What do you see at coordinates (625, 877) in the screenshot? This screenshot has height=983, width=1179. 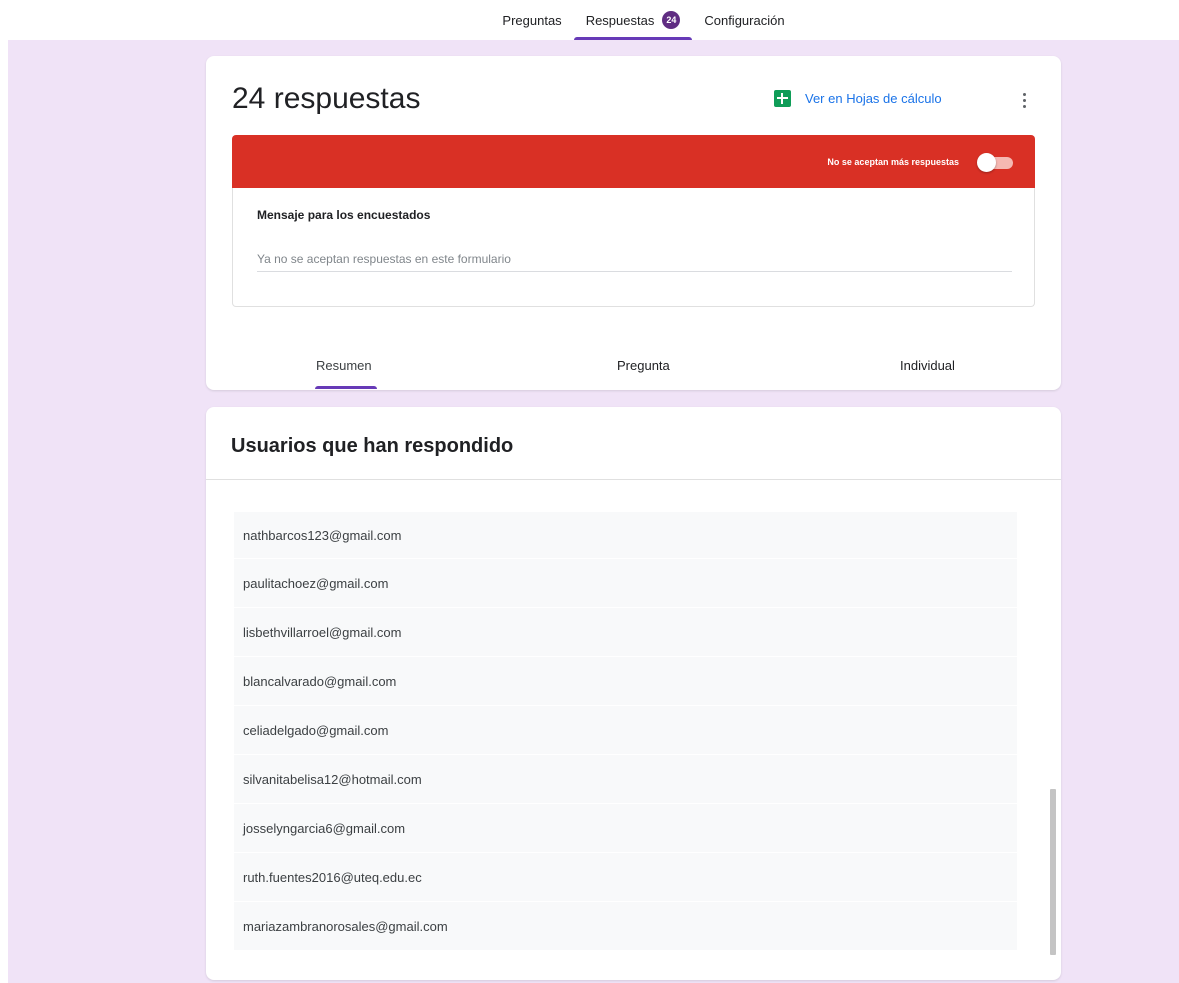 I see `list-item: ruth.fuentes2016@uteq.edu.ec` at bounding box center [625, 877].